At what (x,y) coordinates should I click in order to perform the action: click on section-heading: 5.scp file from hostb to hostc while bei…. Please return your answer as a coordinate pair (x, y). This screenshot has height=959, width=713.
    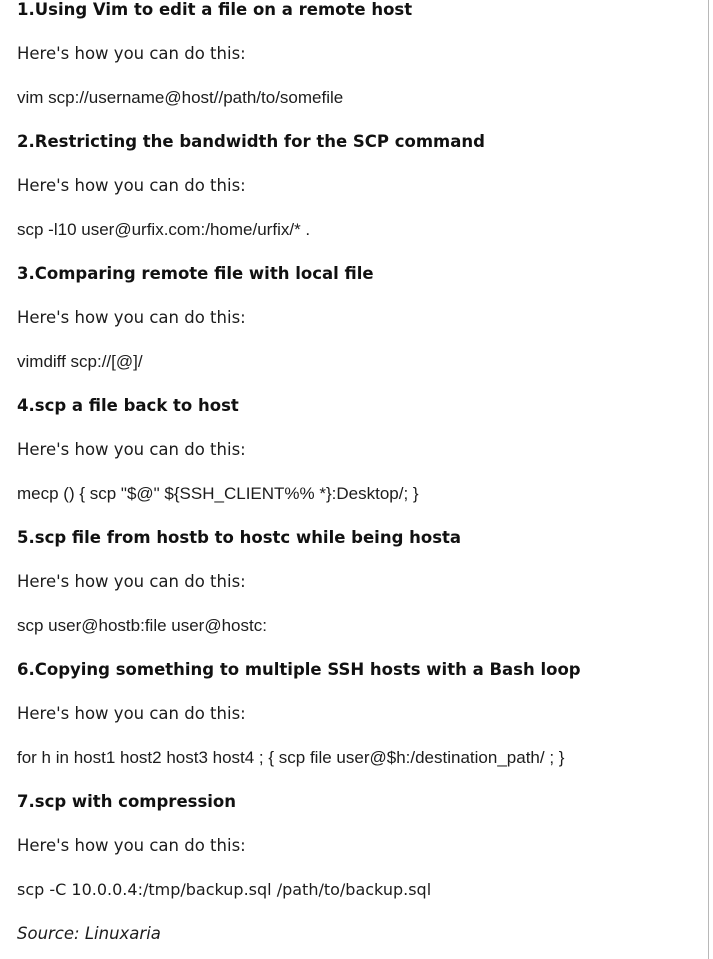
    Looking at the image, I should click on (239, 537).